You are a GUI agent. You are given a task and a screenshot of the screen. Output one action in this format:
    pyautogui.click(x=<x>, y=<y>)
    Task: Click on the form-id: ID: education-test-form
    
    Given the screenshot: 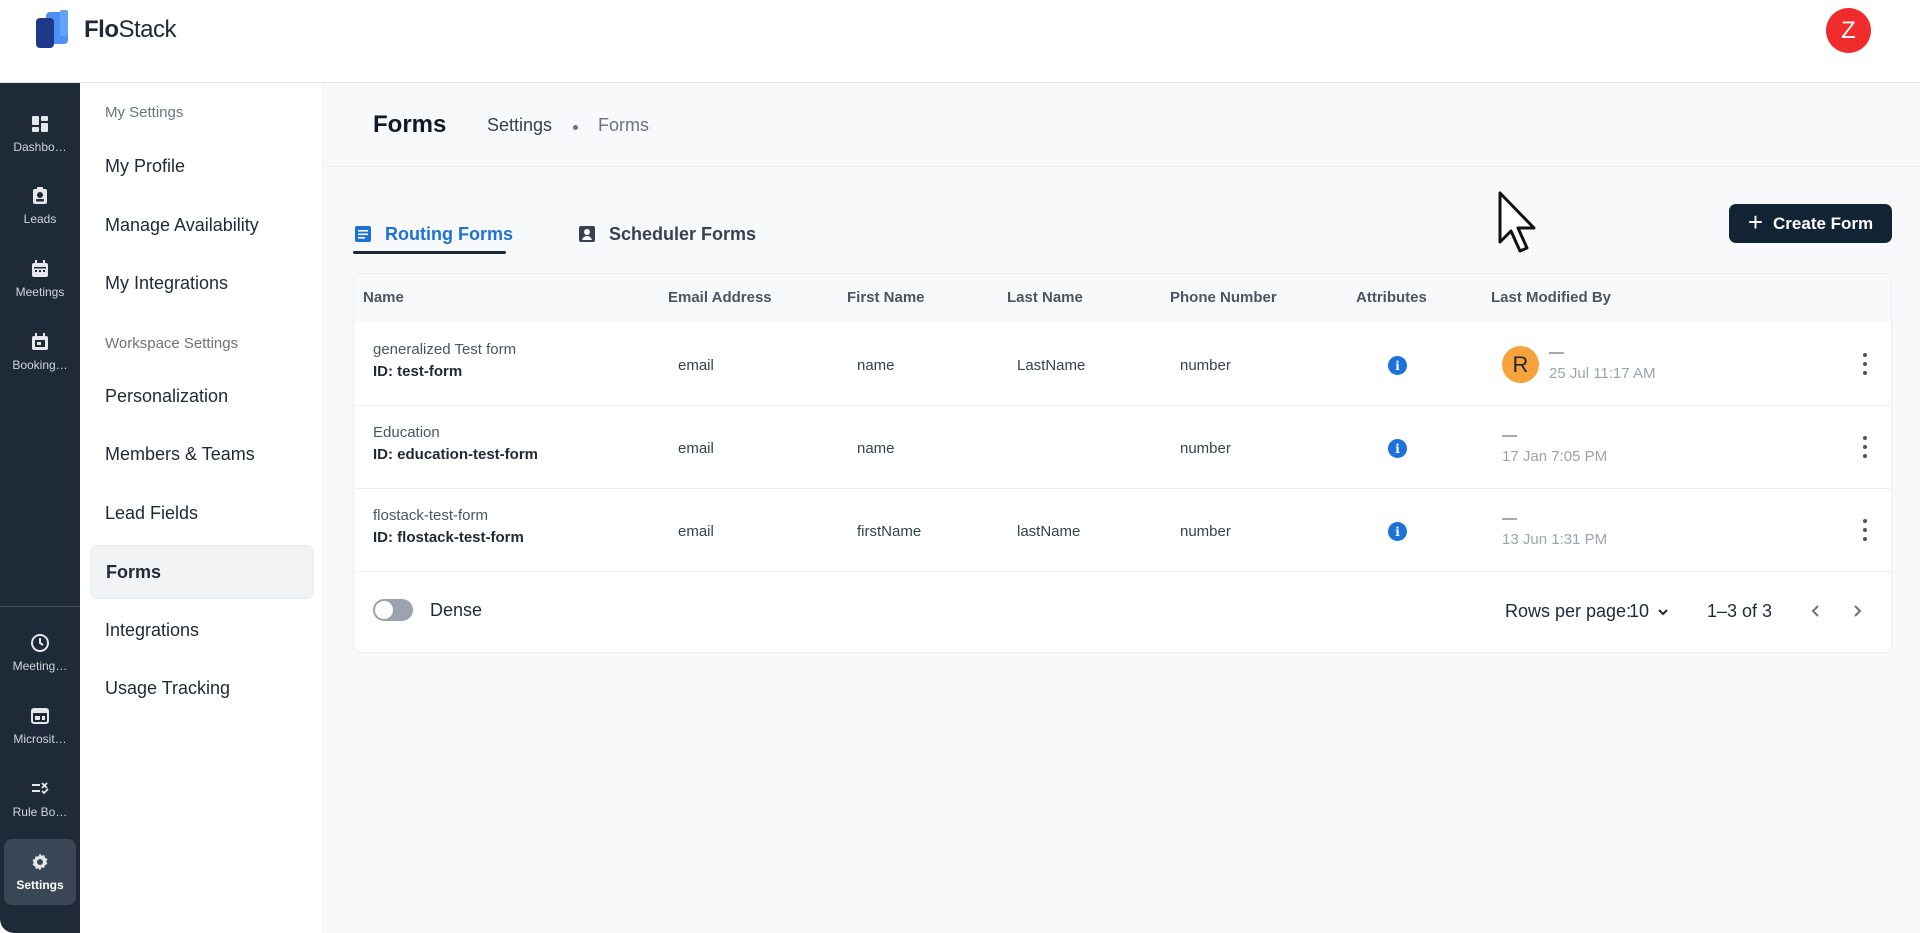 What is the action you would take?
    pyautogui.click(x=455, y=454)
    